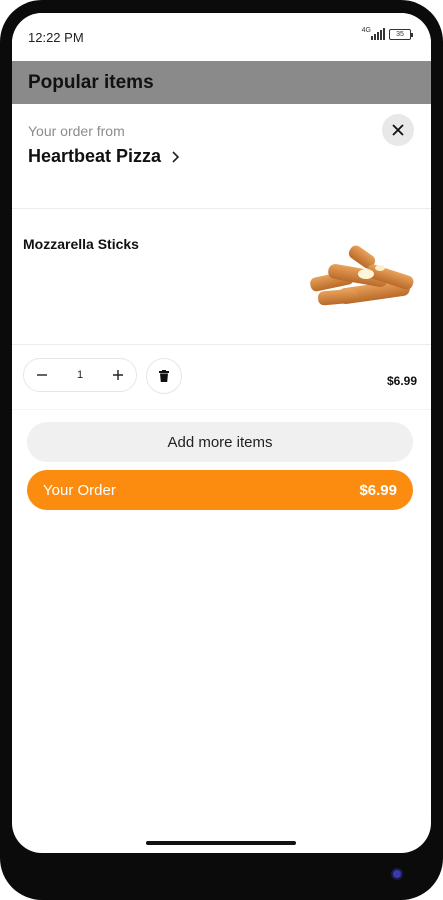  I want to click on item-price: $6.99, so click(401, 381).